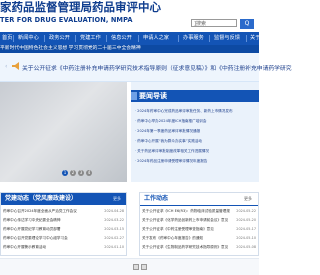 This screenshot has height=275, width=320. I want to click on news-item: 关于药品审评审批制度改革相关工作进展情况, so click(197, 151).